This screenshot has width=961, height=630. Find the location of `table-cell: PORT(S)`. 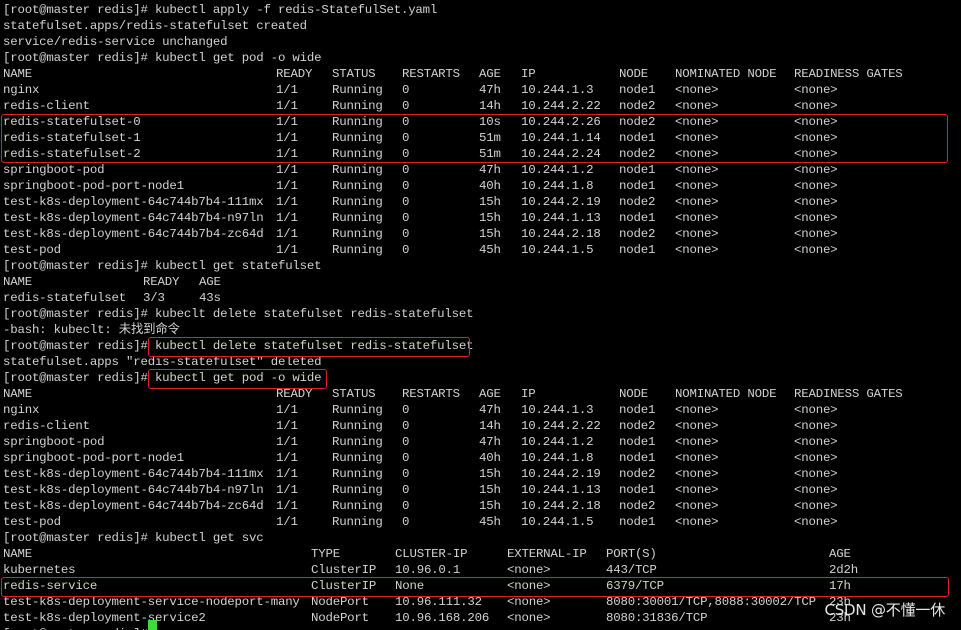

table-cell: PORT(S) is located at coordinates (631, 554).